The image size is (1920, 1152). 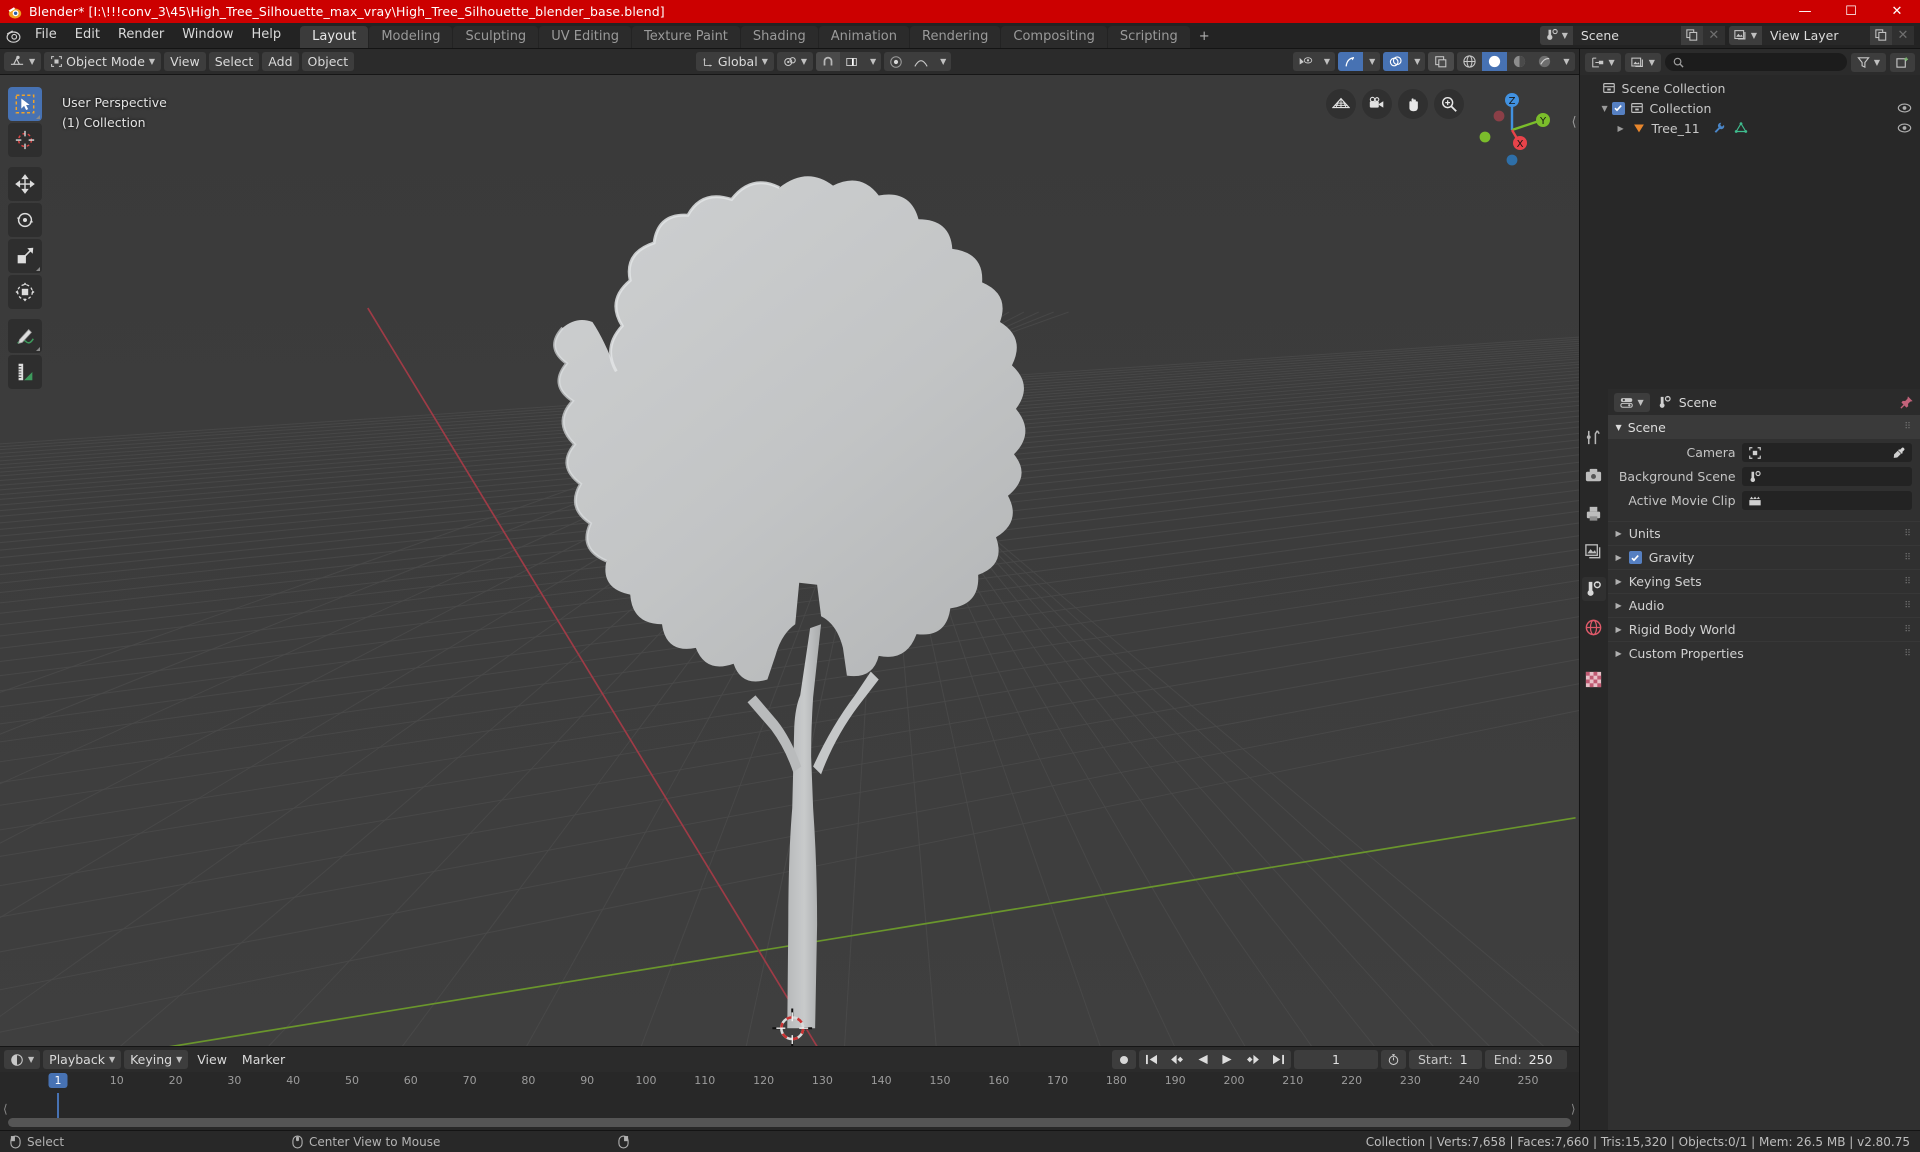 What do you see at coordinates (22, 1059) in the screenshot?
I see `timeline-editor-icon: ▼` at bounding box center [22, 1059].